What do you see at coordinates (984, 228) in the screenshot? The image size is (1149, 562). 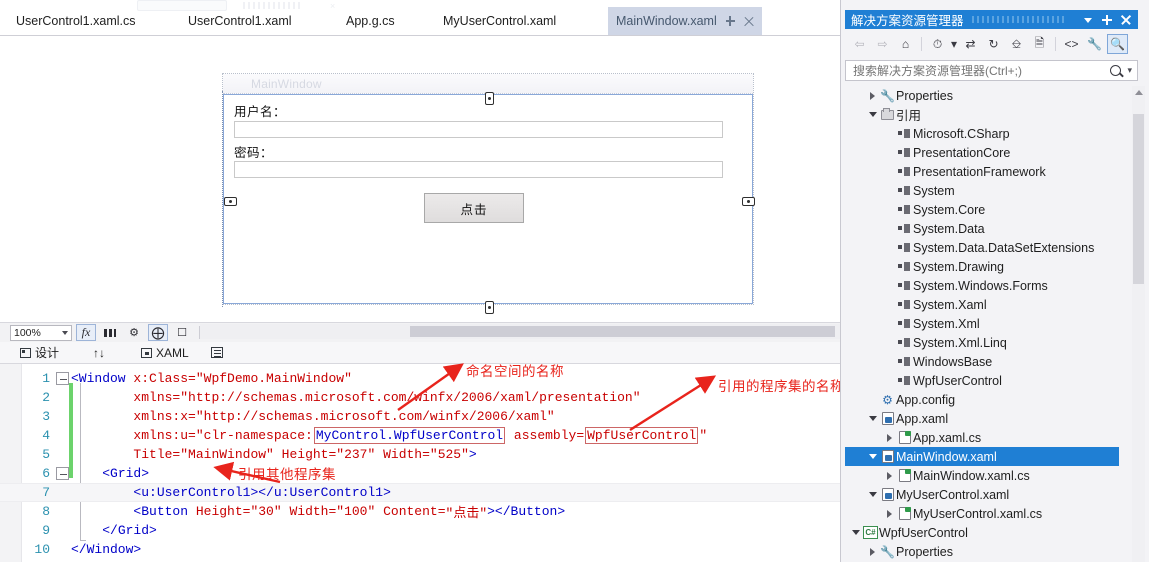 I see `tree-item-system-data: System.Data` at bounding box center [984, 228].